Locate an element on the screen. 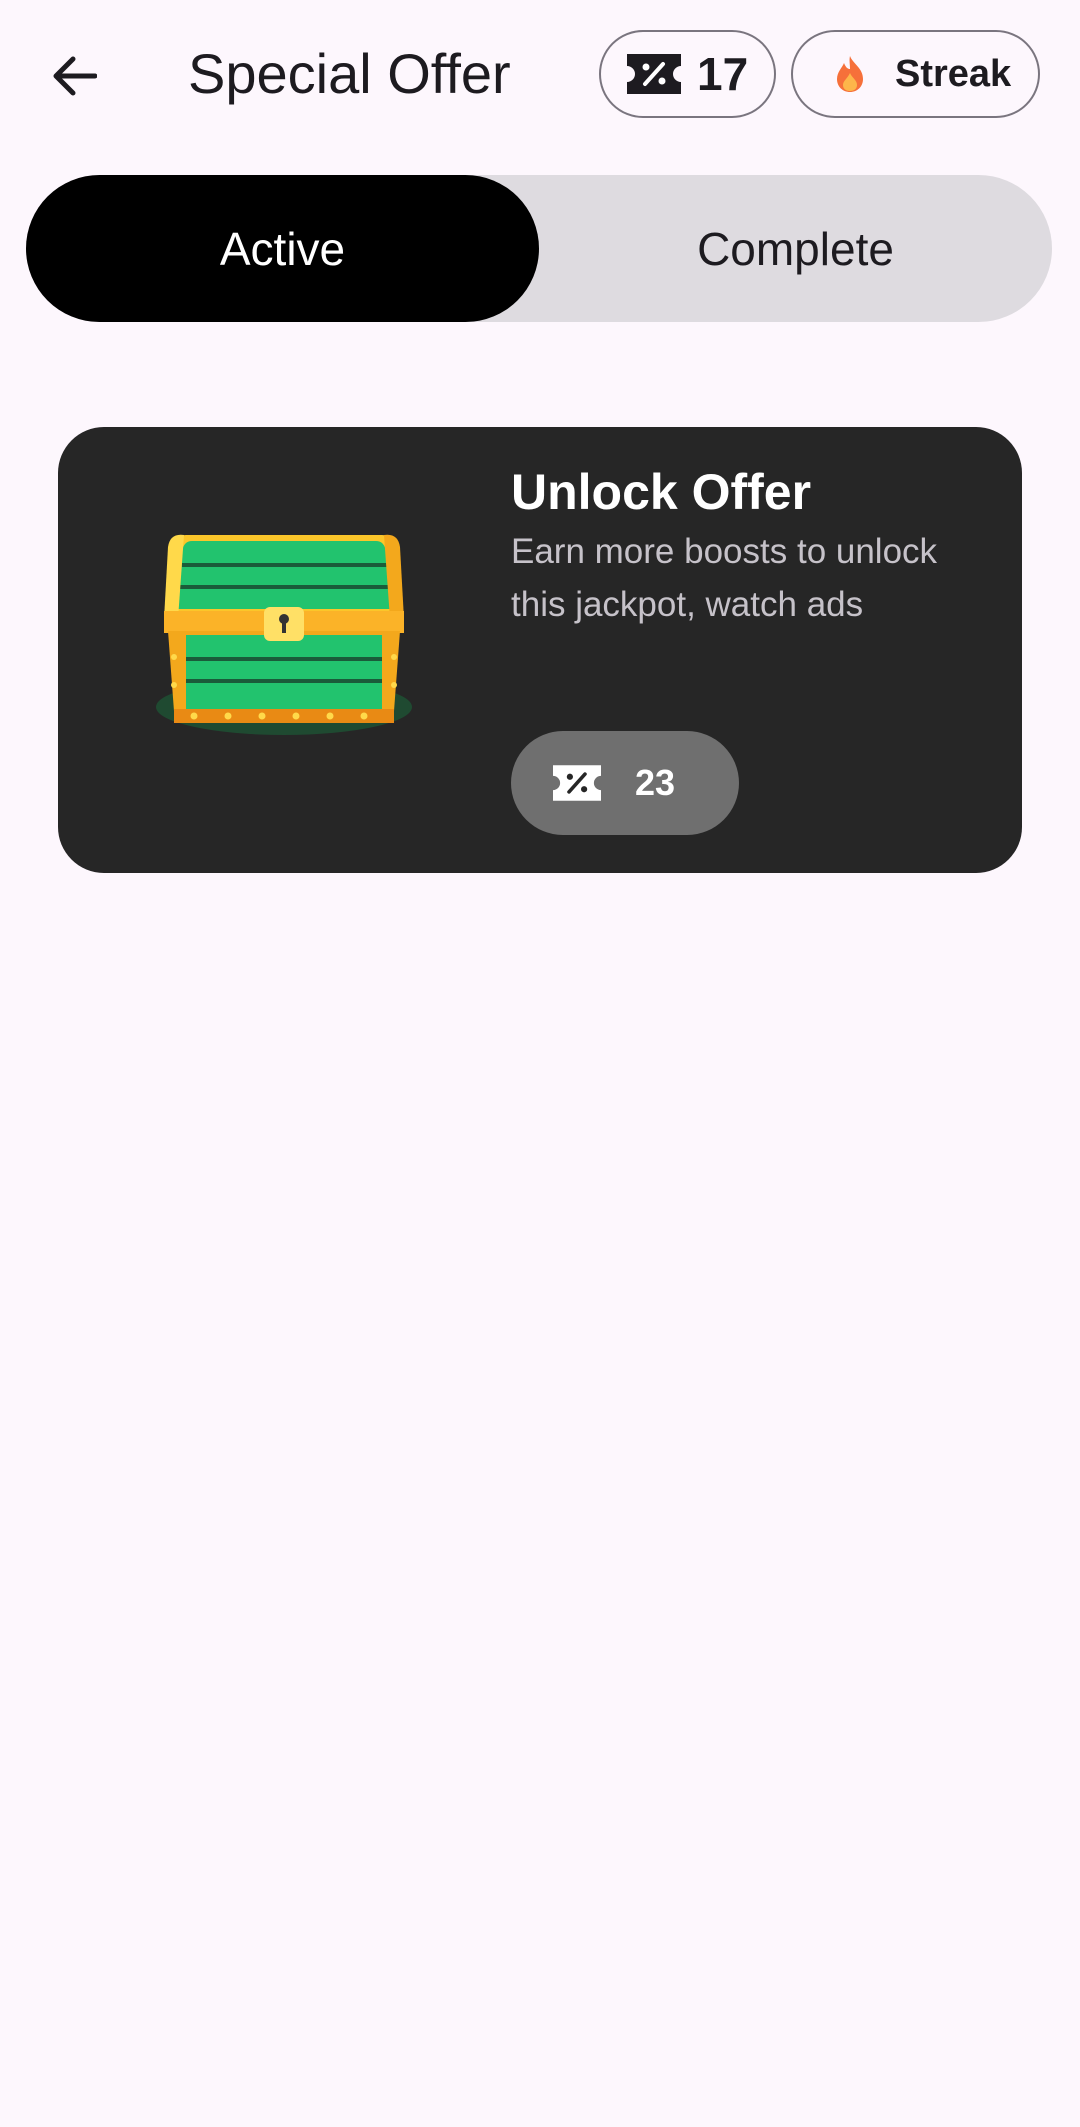 The height and width of the screenshot is (2127, 1080). coupon-balance-chip: 17 is located at coordinates (687, 74).